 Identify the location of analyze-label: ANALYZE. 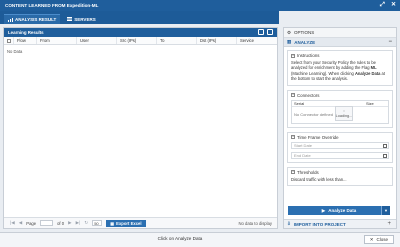
(305, 42).